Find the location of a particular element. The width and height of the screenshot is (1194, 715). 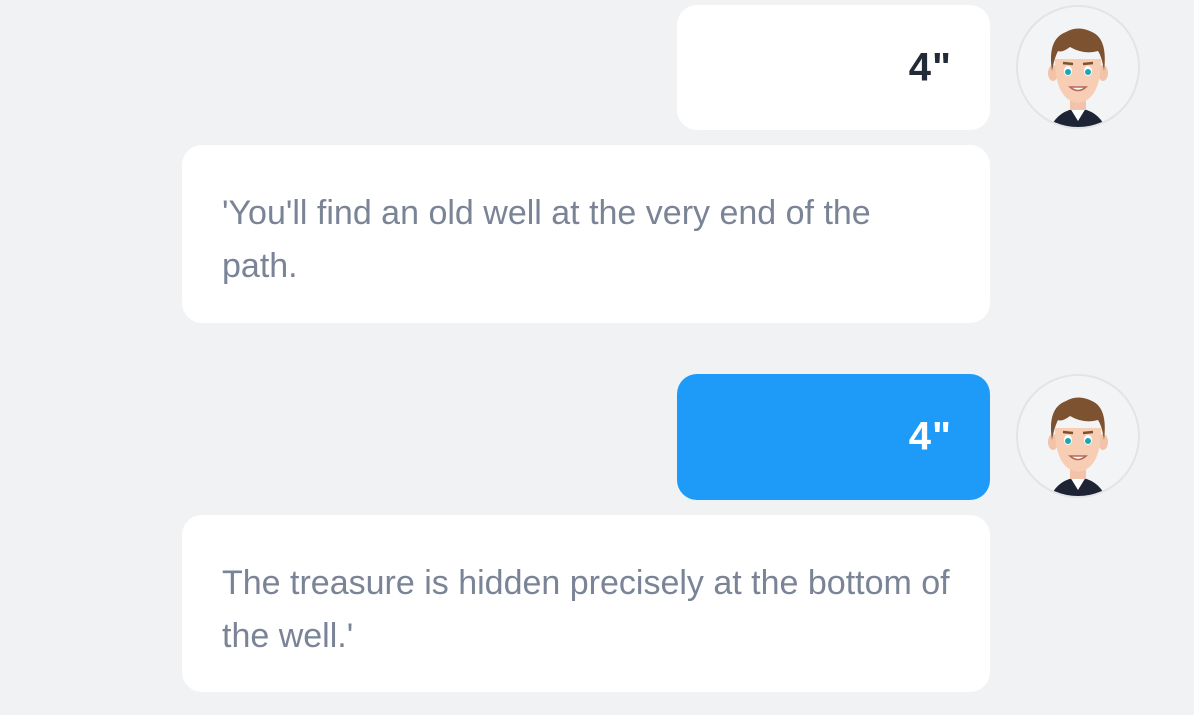

voice-message-bubble: 4" is located at coordinates (833, 67).